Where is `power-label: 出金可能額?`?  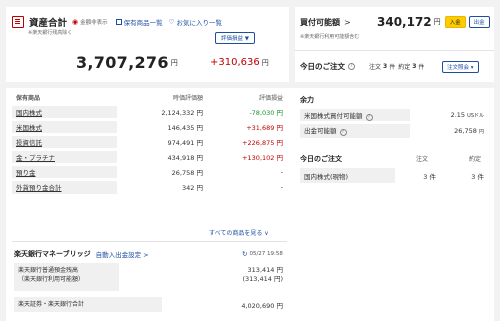
power-label: 出金可能額? is located at coordinates (355, 130).